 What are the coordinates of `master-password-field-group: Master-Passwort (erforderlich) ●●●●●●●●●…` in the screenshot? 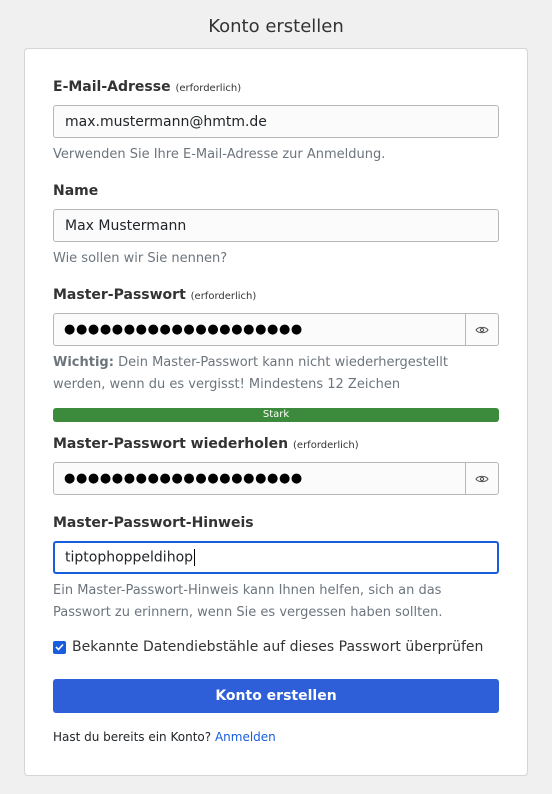 It's located at (276, 341).